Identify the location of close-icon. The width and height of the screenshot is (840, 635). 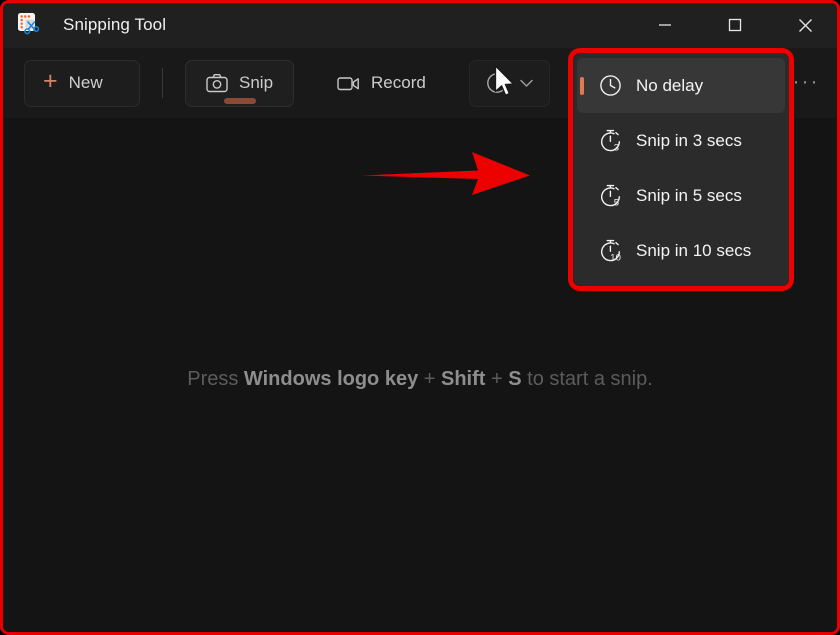
(805, 25).